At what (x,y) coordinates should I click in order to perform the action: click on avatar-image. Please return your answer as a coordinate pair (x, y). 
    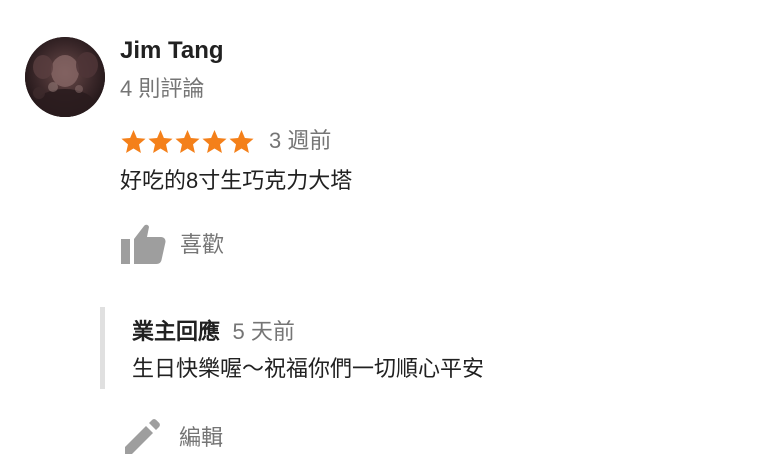
    Looking at the image, I should click on (65, 77).